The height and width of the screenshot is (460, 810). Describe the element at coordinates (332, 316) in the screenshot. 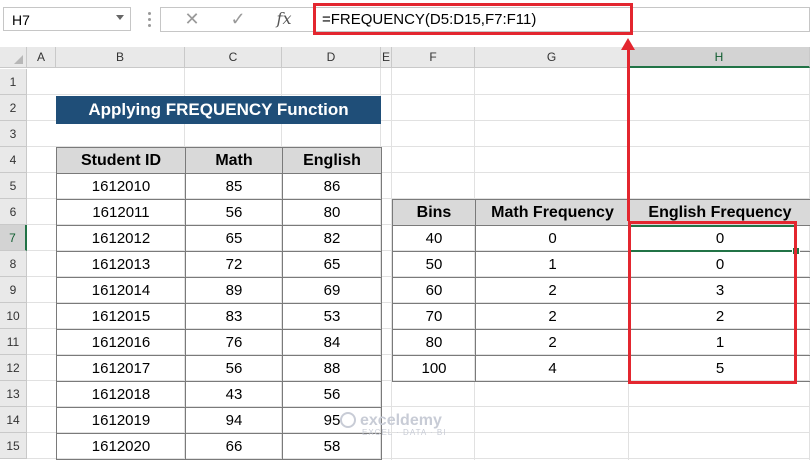

I see `student_table-cell: 53` at that location.